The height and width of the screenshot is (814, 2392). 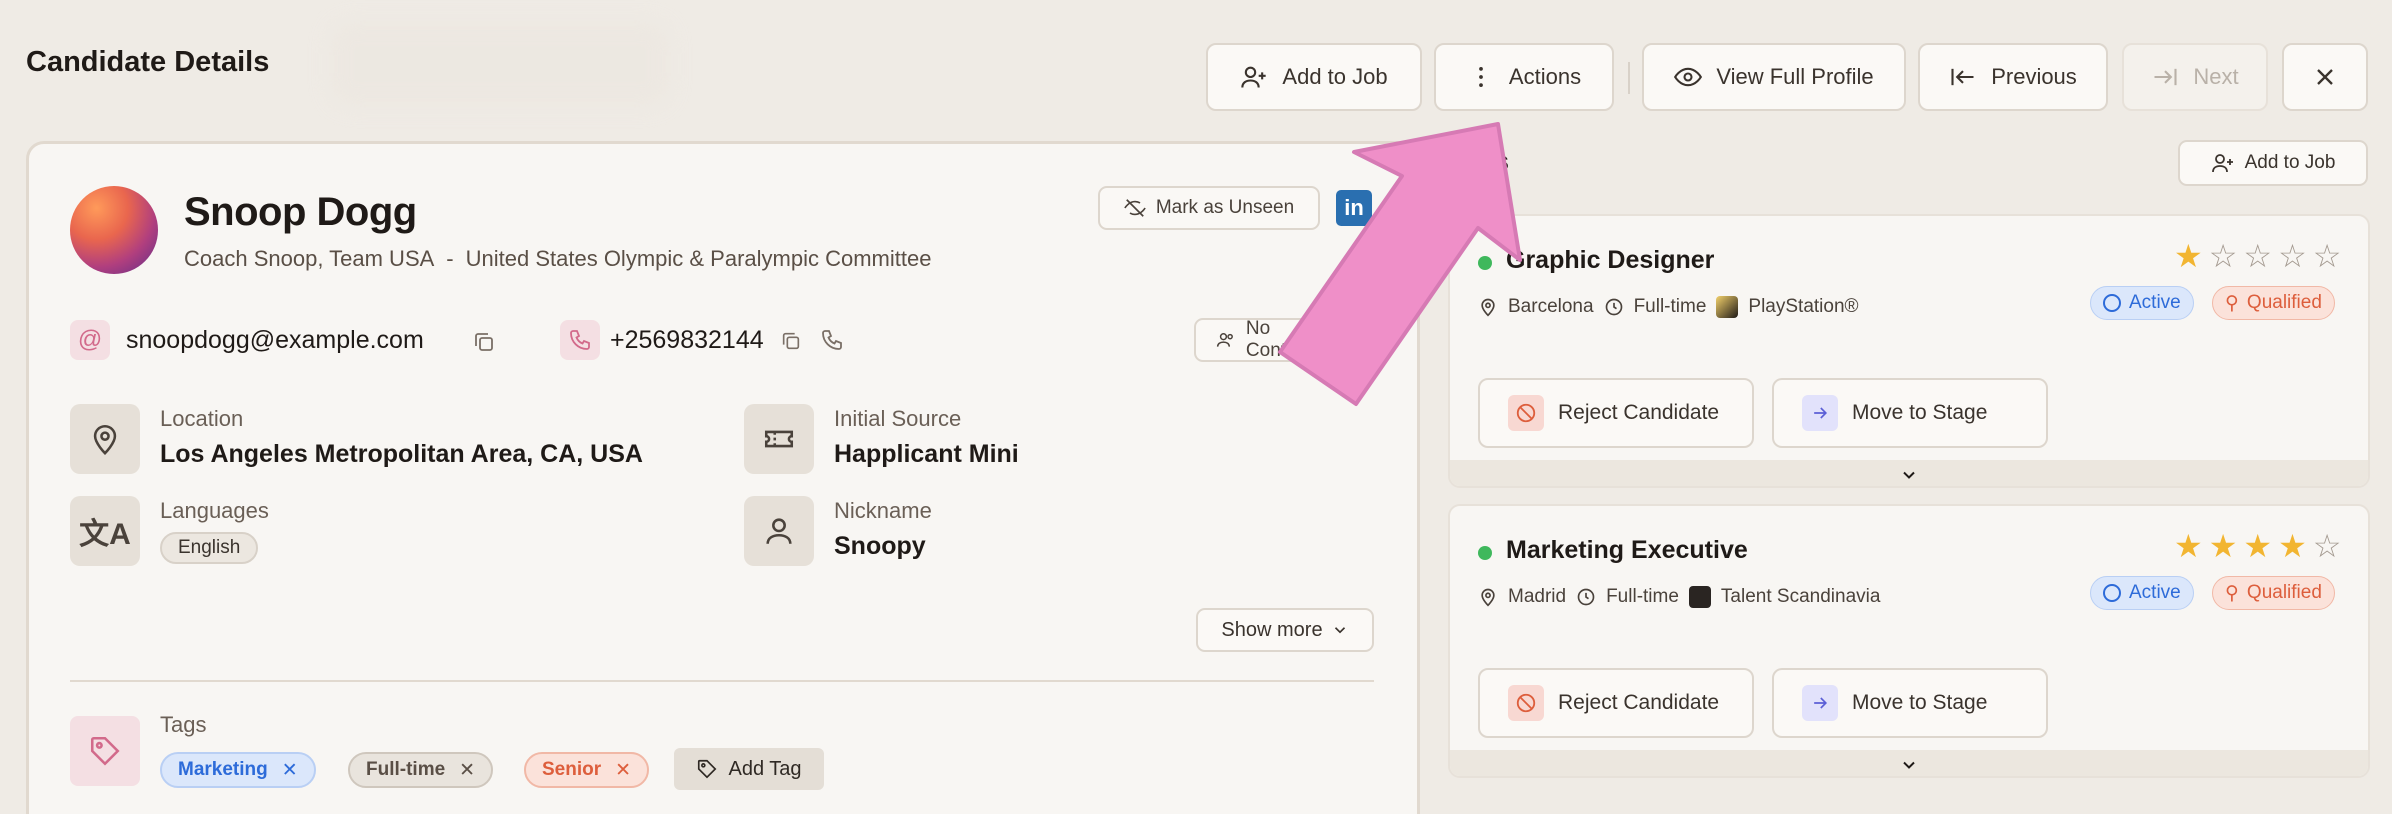 What do you see at coordinates (749, 769) in the screenshot?
I see `add-tag-button: Add Tag` at bounding box center [749, 769].